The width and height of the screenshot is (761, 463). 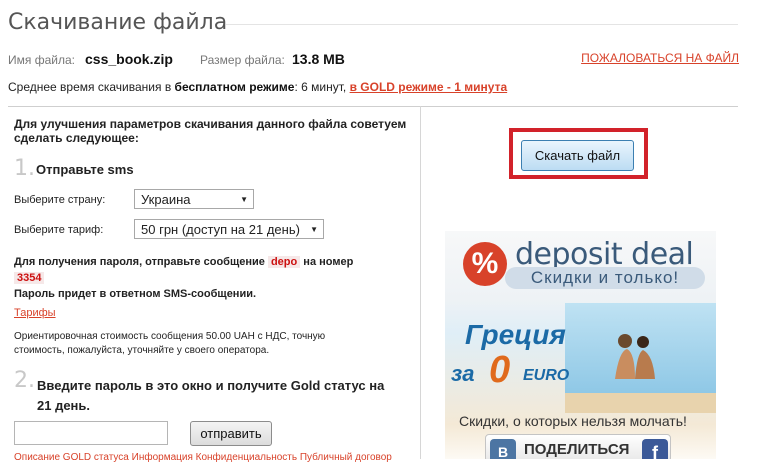 I want to click on ad-destination: Греция, so click(x=515, y=334).